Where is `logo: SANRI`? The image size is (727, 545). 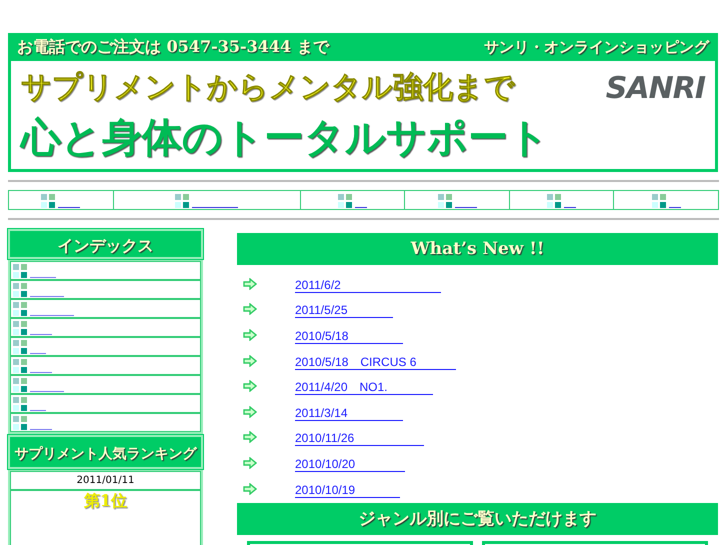 logo: SANRI is located at coordinates (655, 88).